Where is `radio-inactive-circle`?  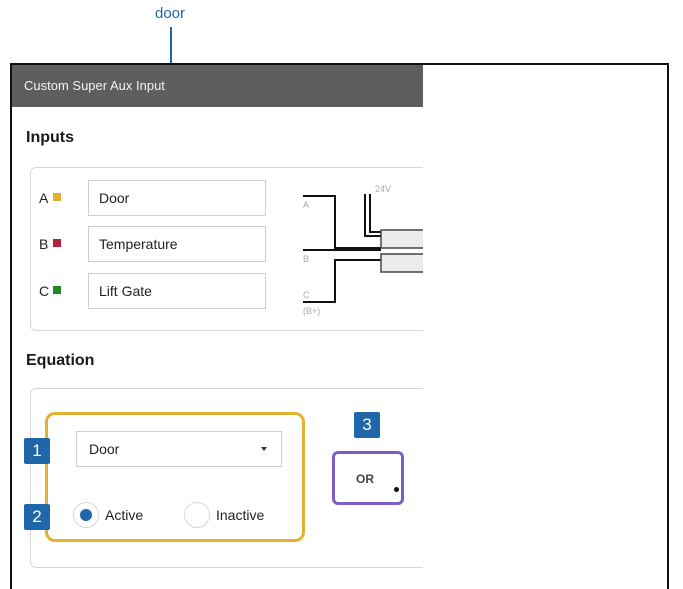 radio-inactive-circle is located at coordinates (197, 515).